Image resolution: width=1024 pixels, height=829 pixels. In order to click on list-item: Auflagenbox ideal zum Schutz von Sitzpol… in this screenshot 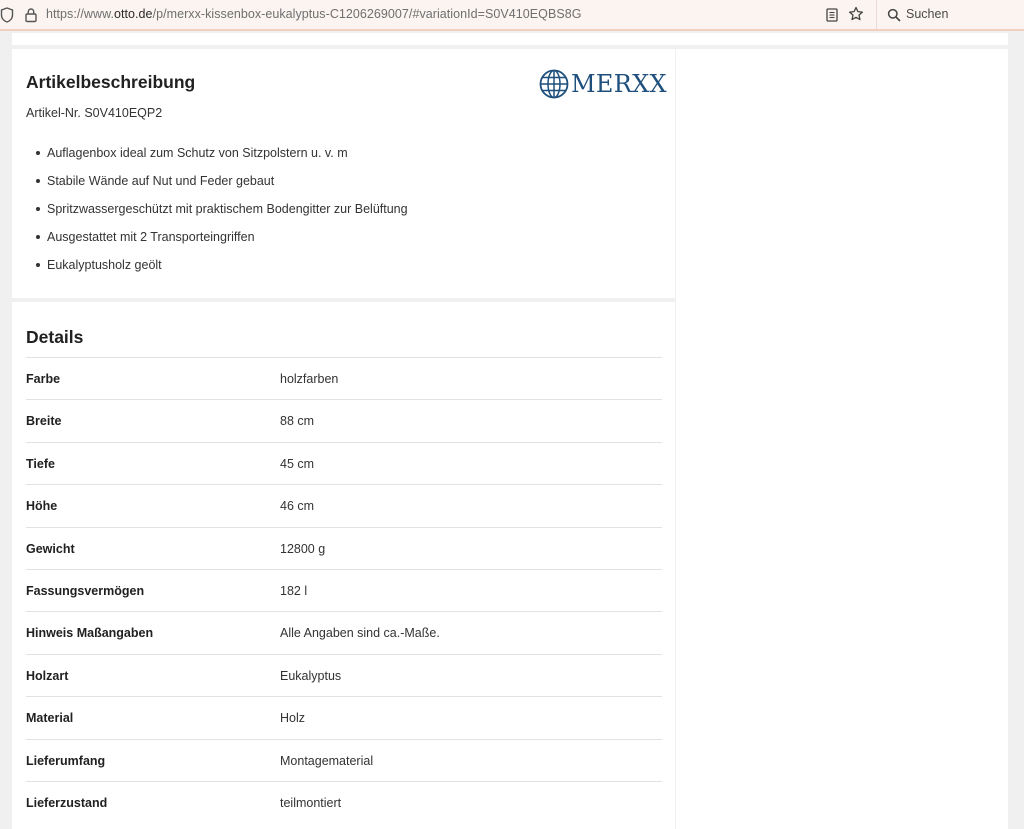, I will do `click(222, 159)`.